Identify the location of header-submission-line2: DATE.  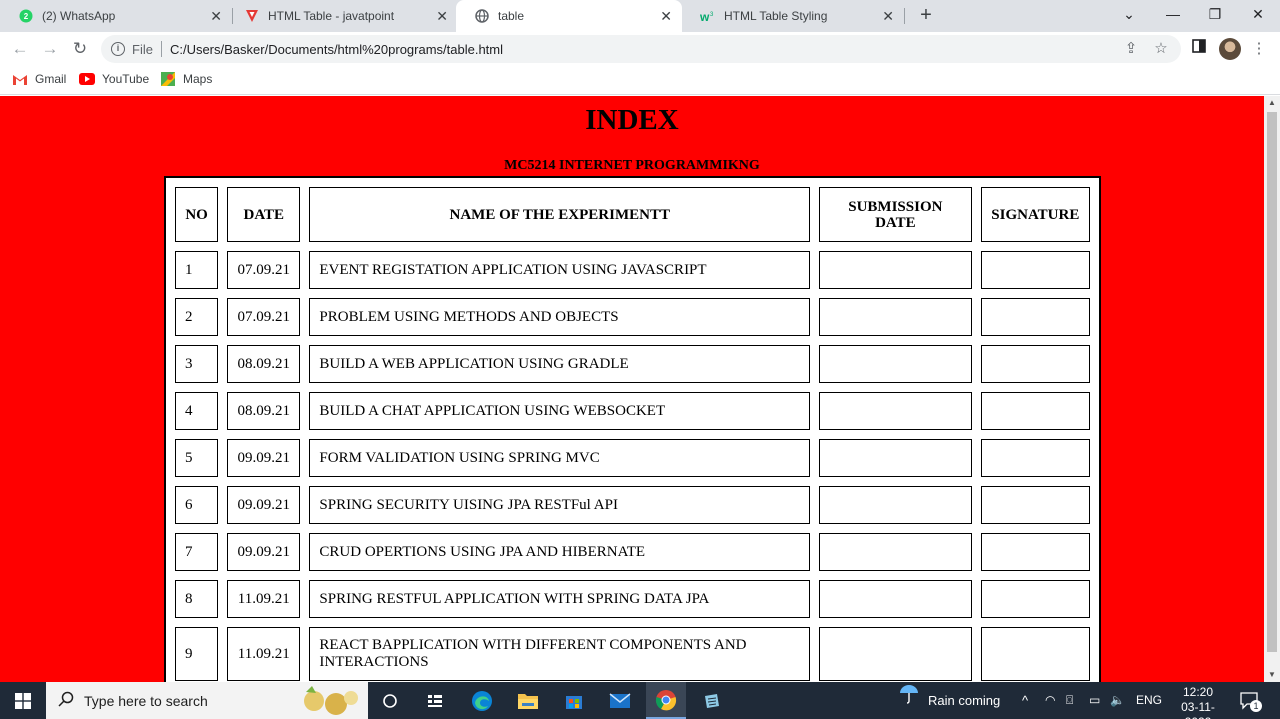
(895, 222).